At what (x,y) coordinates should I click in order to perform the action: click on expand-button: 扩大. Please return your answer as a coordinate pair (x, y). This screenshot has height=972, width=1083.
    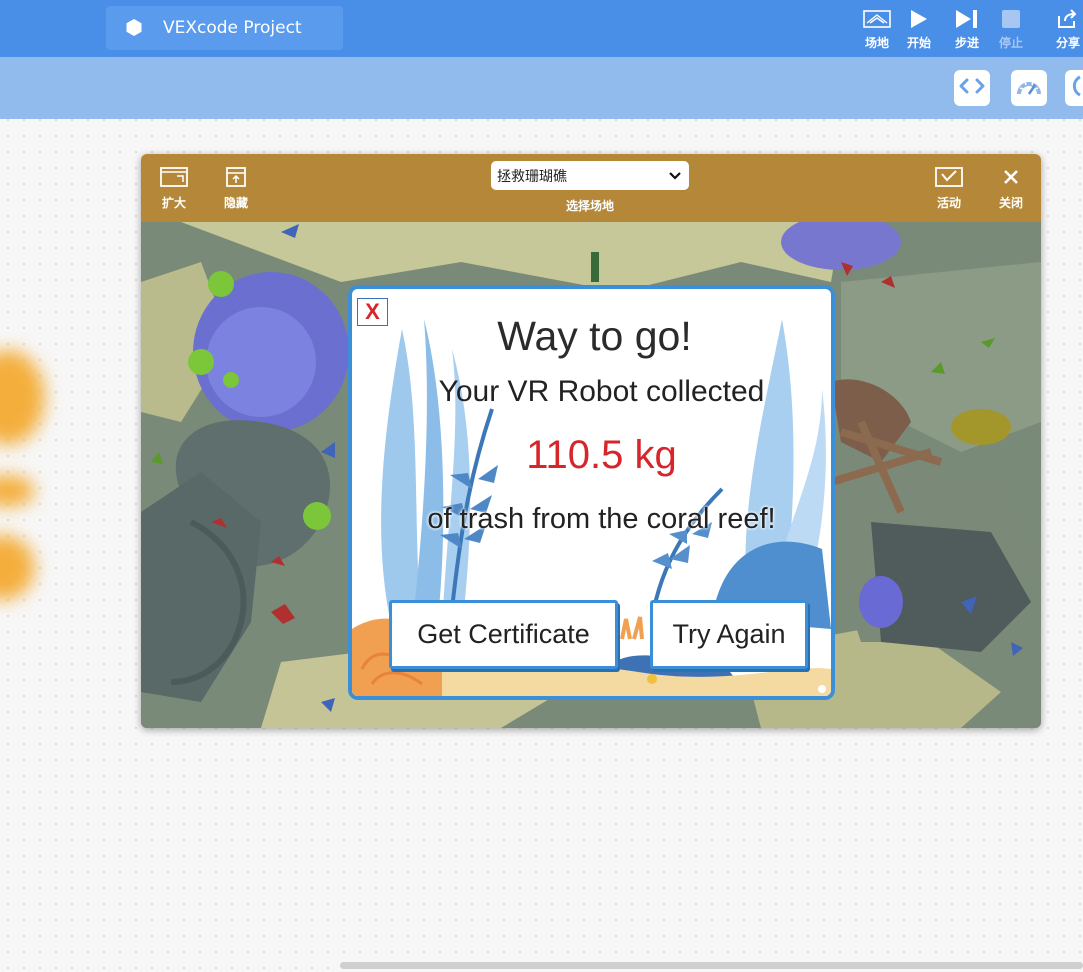
    Looking at the image, I should click on (174, 187).